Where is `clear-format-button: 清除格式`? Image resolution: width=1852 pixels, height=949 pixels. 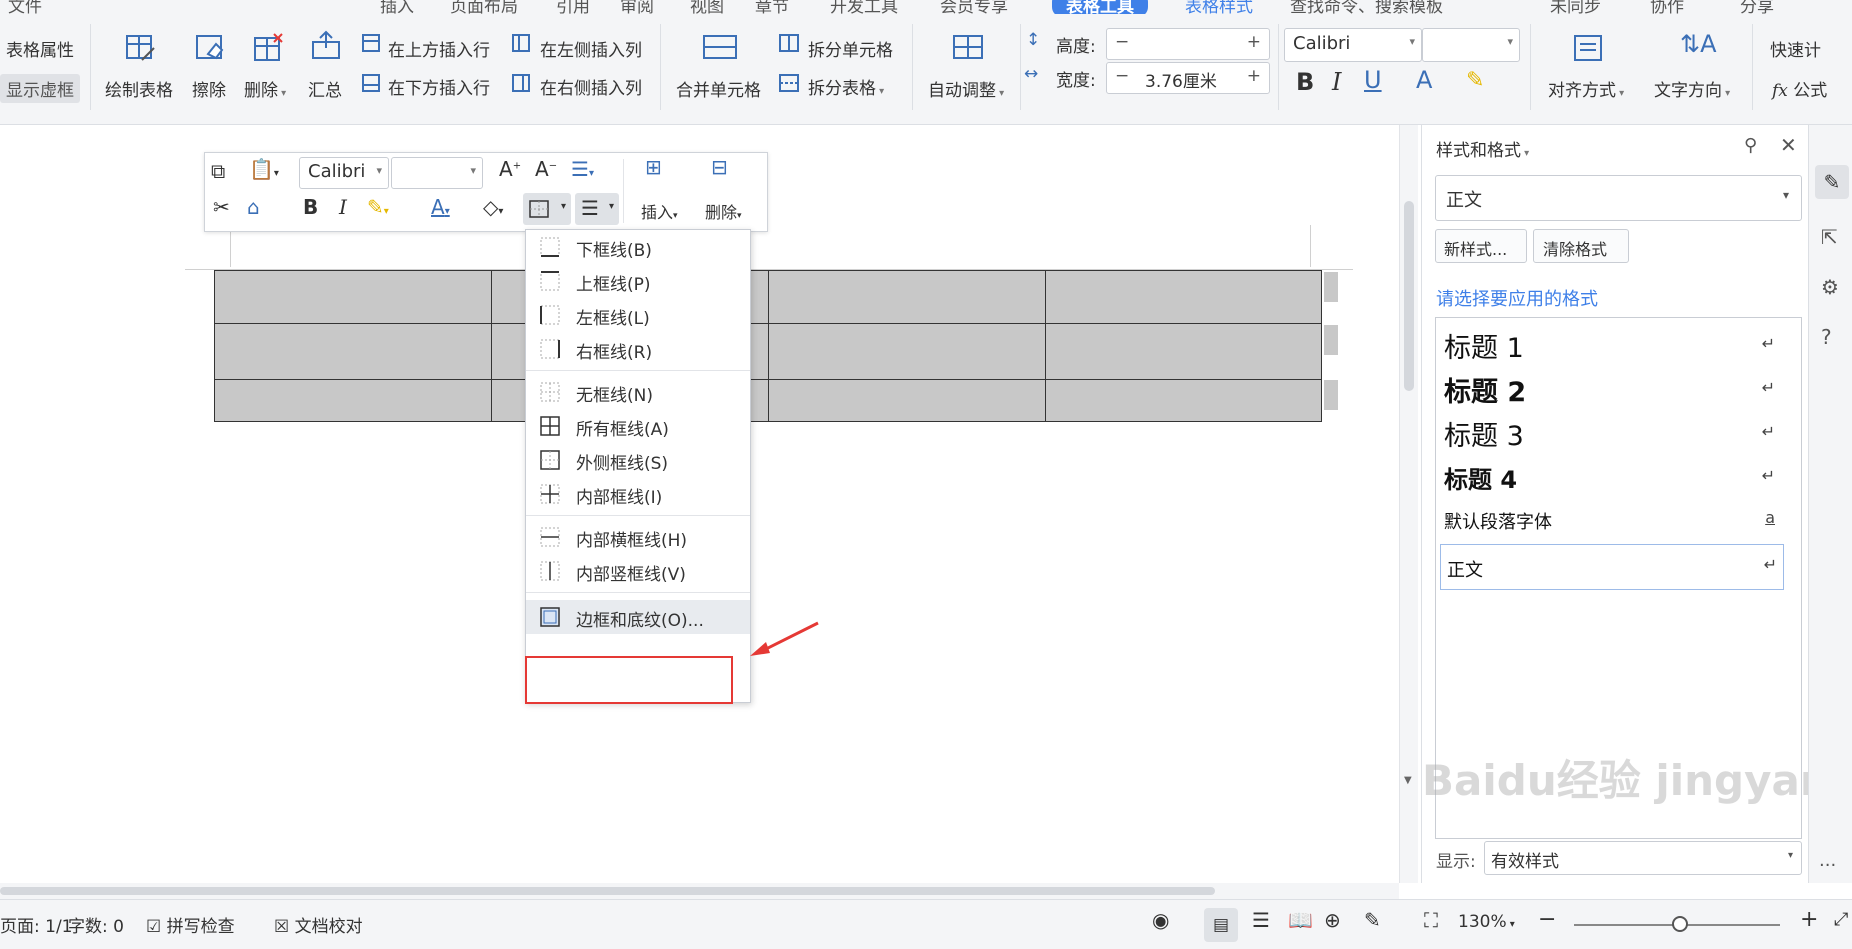
clear-format-button: 清除格式 is located at coordinates (1581, 246).